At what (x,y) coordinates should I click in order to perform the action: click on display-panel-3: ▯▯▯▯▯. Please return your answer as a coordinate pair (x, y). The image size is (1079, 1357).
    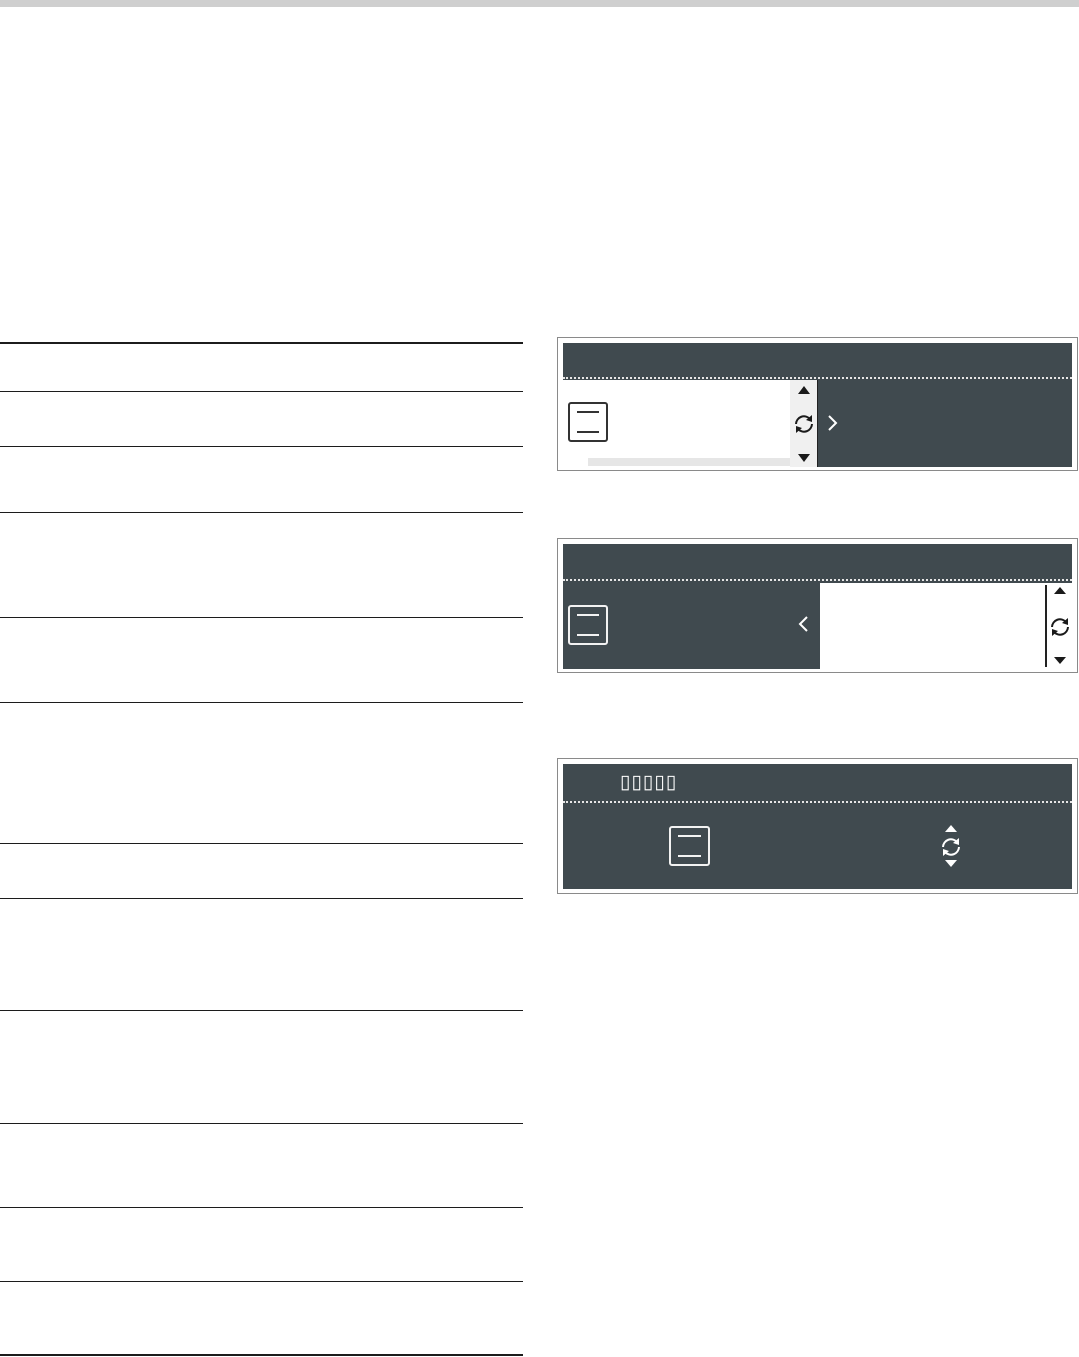
    Looking at the image, I should click on (817, 826).